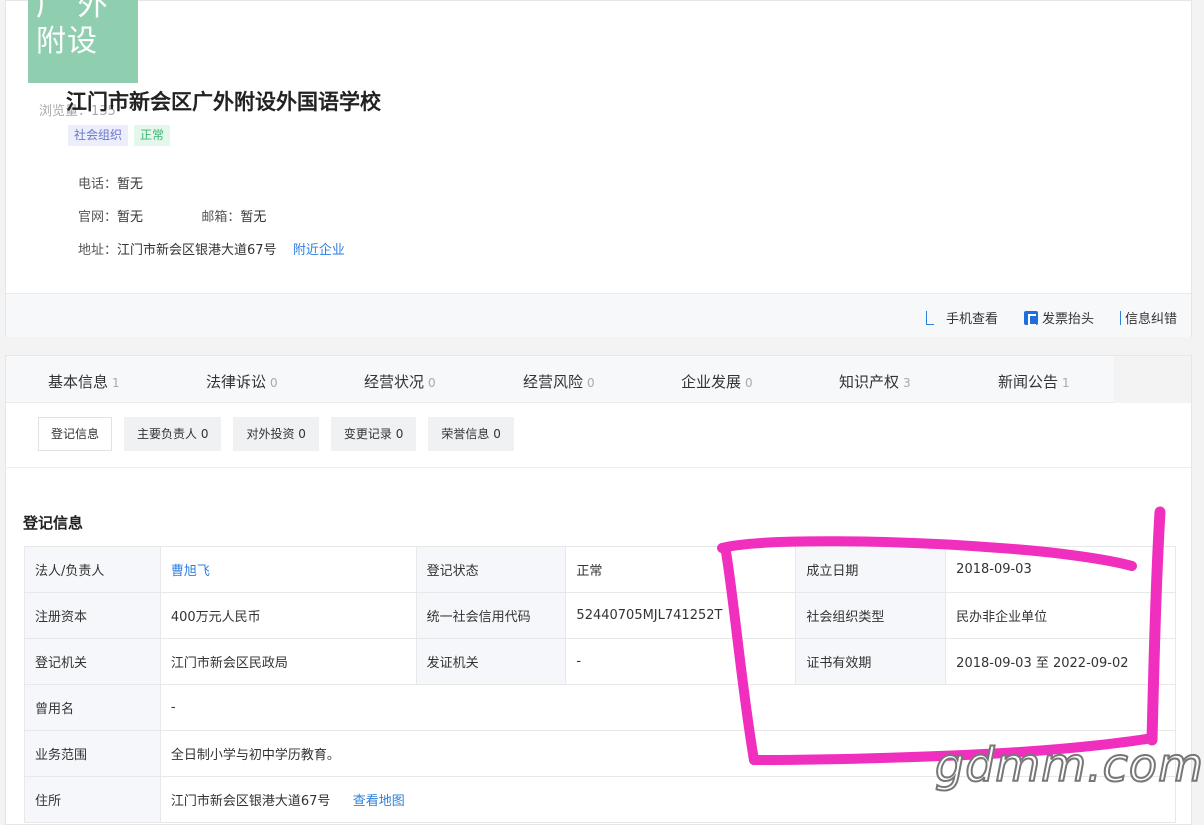 This screenshot has height=825, width=1204. I want to click on subtab-principals: 主要负责人 0, so click(173, 434).